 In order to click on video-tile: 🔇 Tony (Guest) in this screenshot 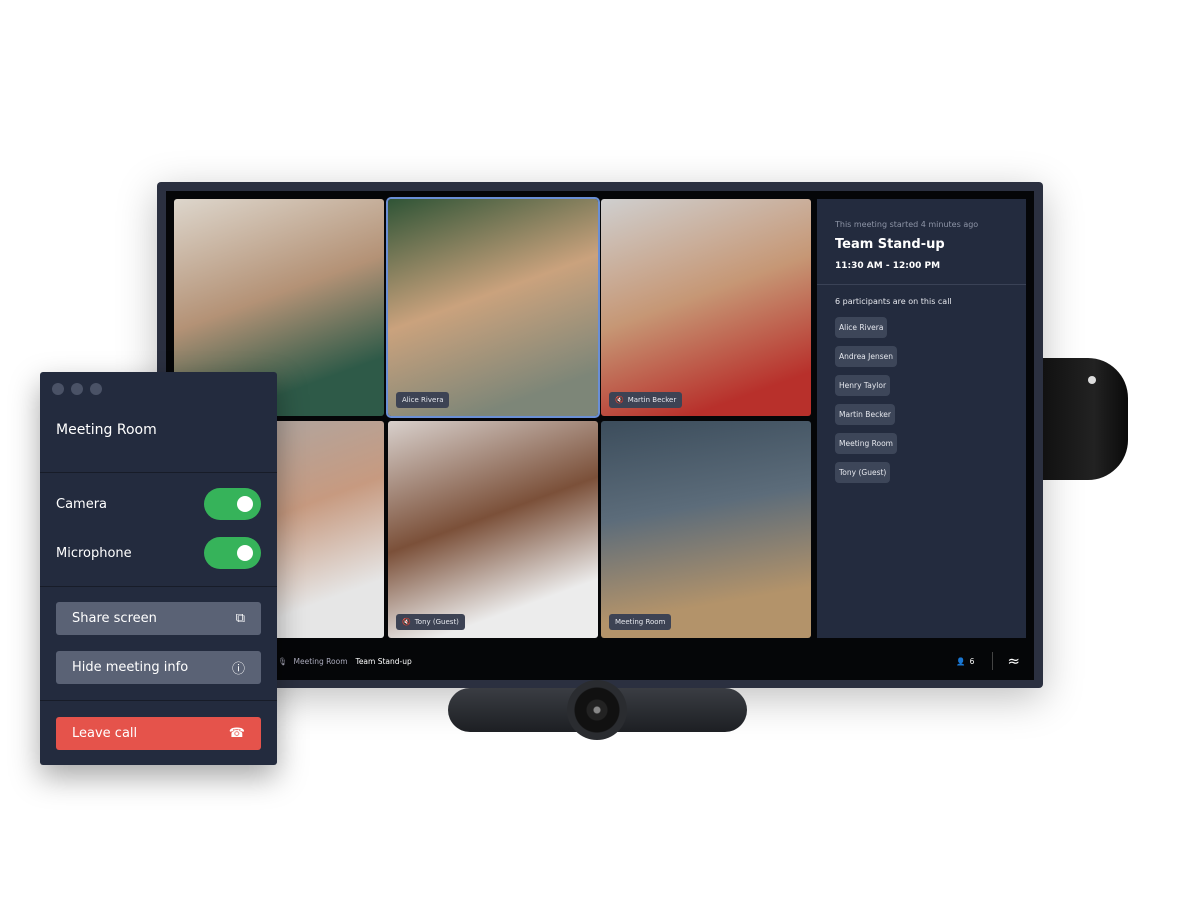, I will do `click(493, 529)`.